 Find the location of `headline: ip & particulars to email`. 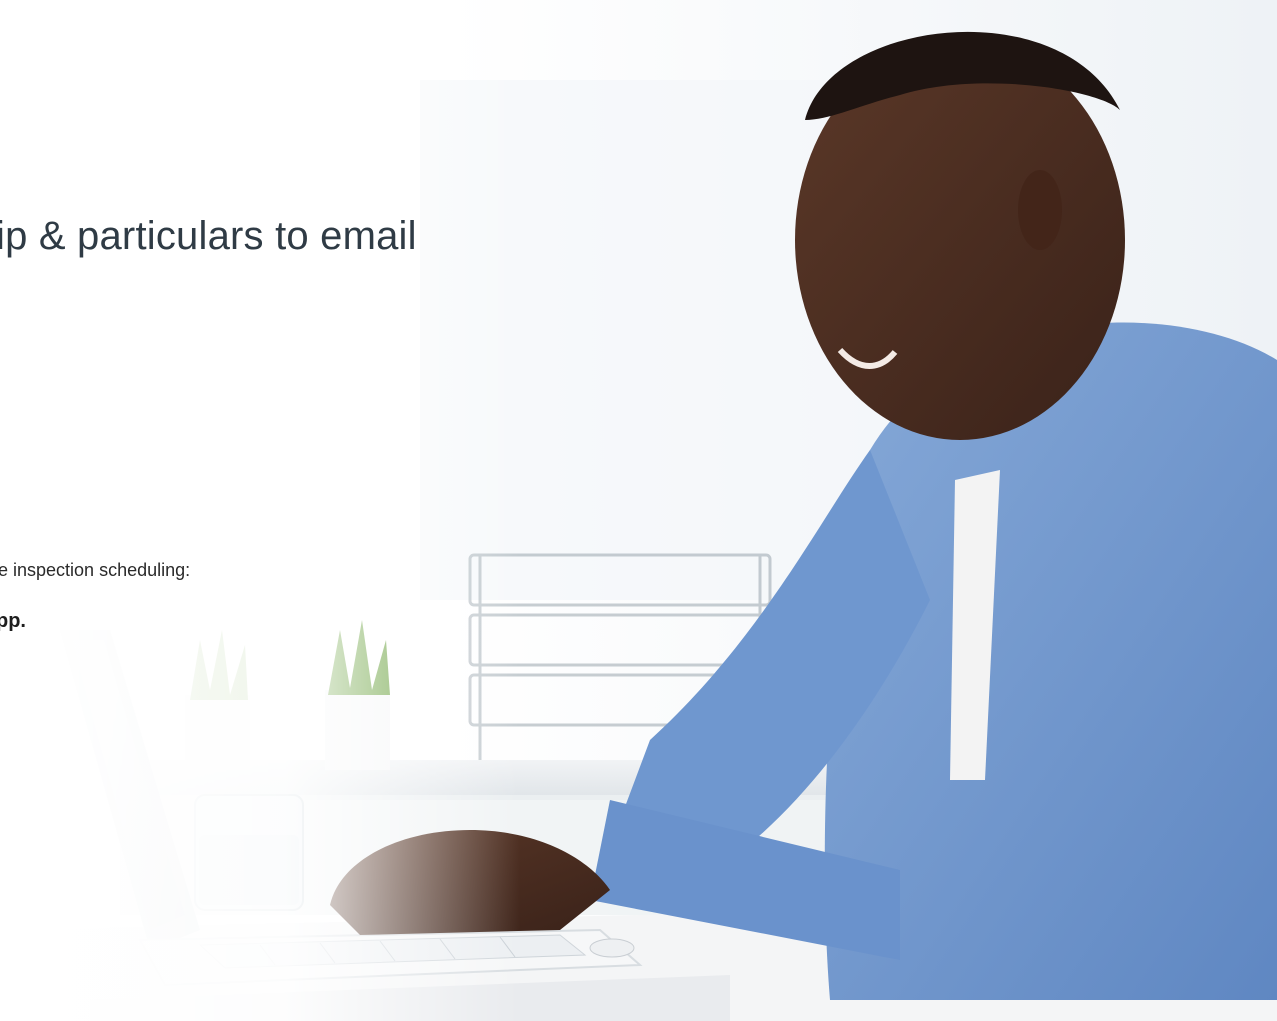

headline: ip & particulars to email is located at coordinates (208, 236).